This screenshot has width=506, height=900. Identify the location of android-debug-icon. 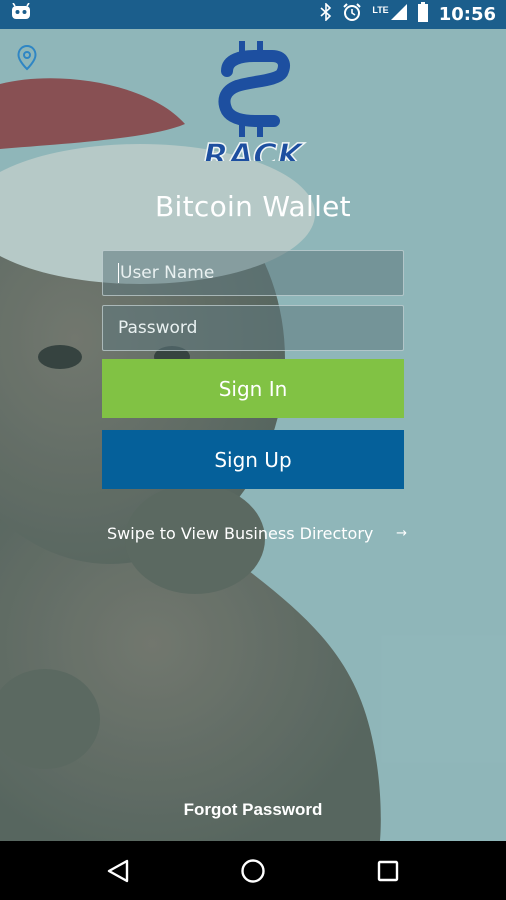
(21, 14).